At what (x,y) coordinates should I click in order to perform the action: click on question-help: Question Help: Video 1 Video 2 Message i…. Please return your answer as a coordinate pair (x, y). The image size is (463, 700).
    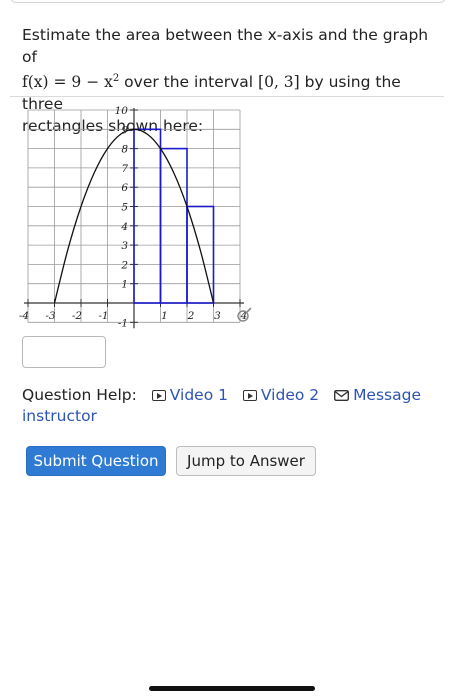
    Looking at the image, I should click on (232, 406).